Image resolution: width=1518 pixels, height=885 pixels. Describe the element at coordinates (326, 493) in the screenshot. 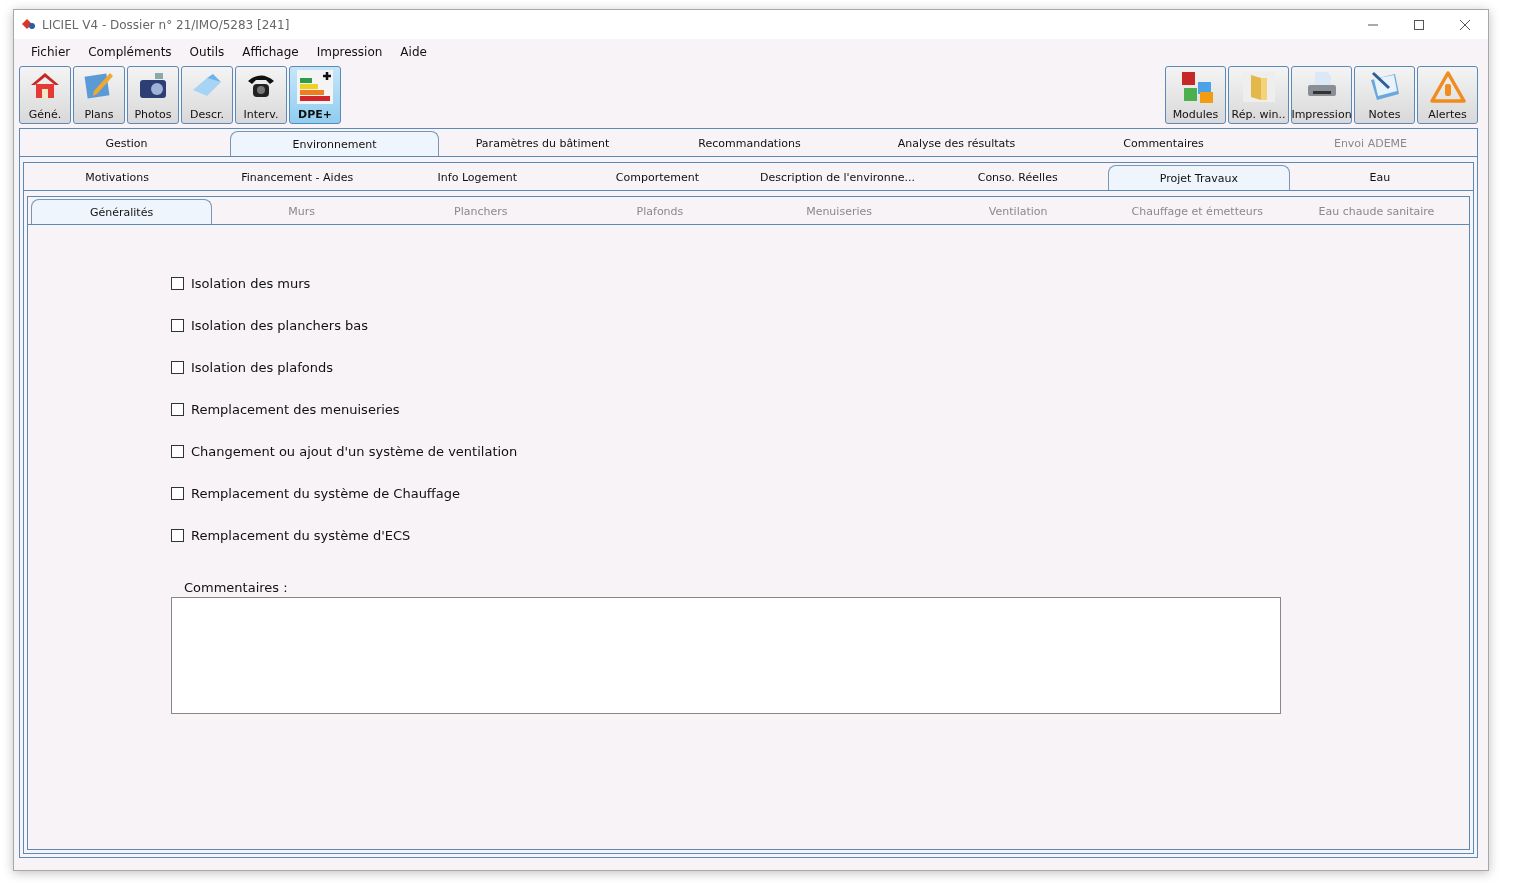

I see `checkbox-label: Remplacement du système de Chauffage` at that location.